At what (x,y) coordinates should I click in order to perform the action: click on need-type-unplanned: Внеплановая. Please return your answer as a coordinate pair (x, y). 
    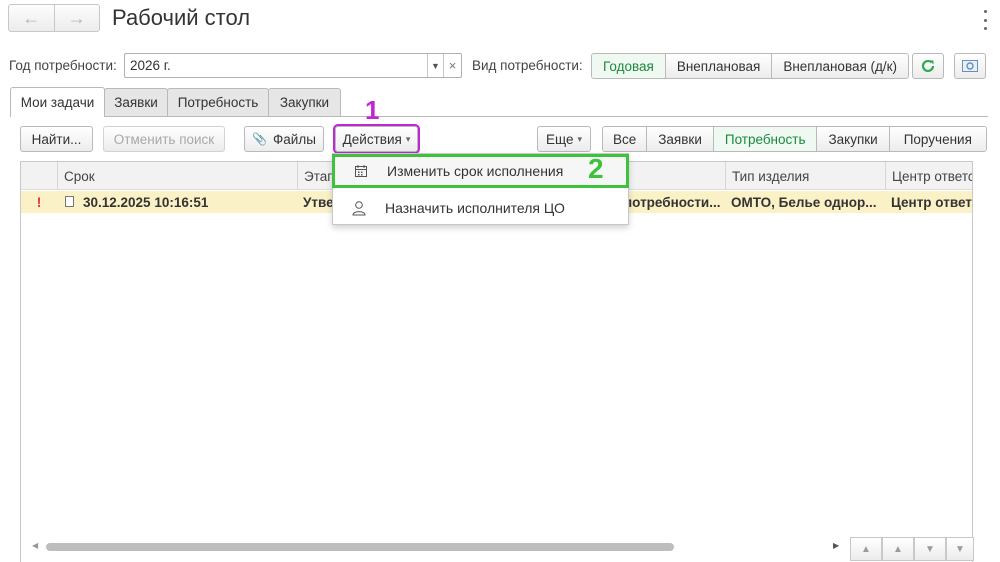
    Looking at the image, I should click on (718, 66).